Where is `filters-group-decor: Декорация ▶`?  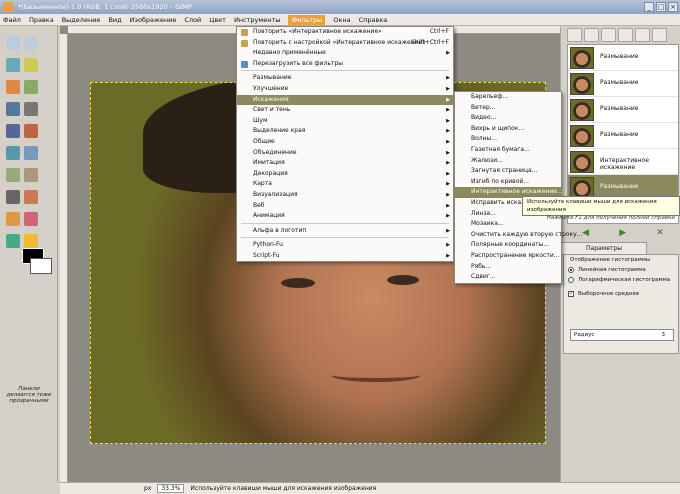 filters-group-decor: Декорация ▶ is located at coordinates (345, 174).